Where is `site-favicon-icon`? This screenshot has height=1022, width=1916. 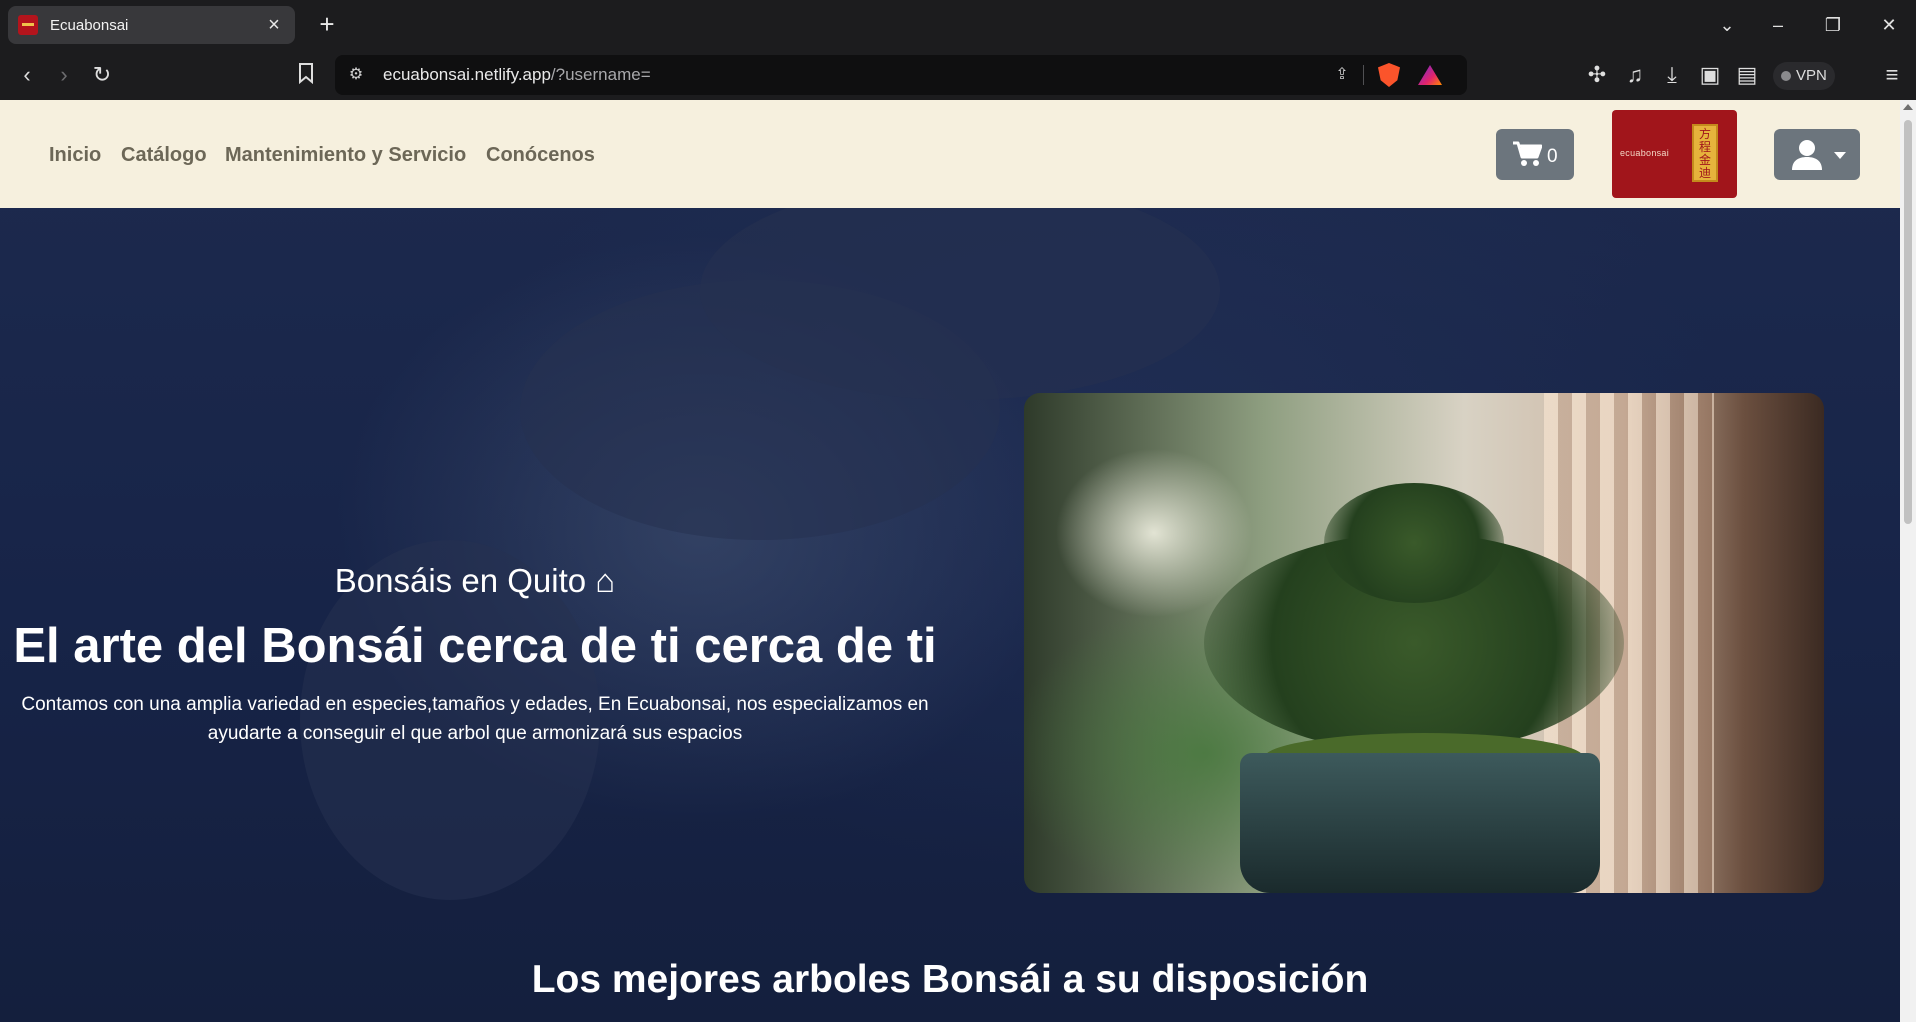 site-favicon-icon is located at coordinates (28, 25).